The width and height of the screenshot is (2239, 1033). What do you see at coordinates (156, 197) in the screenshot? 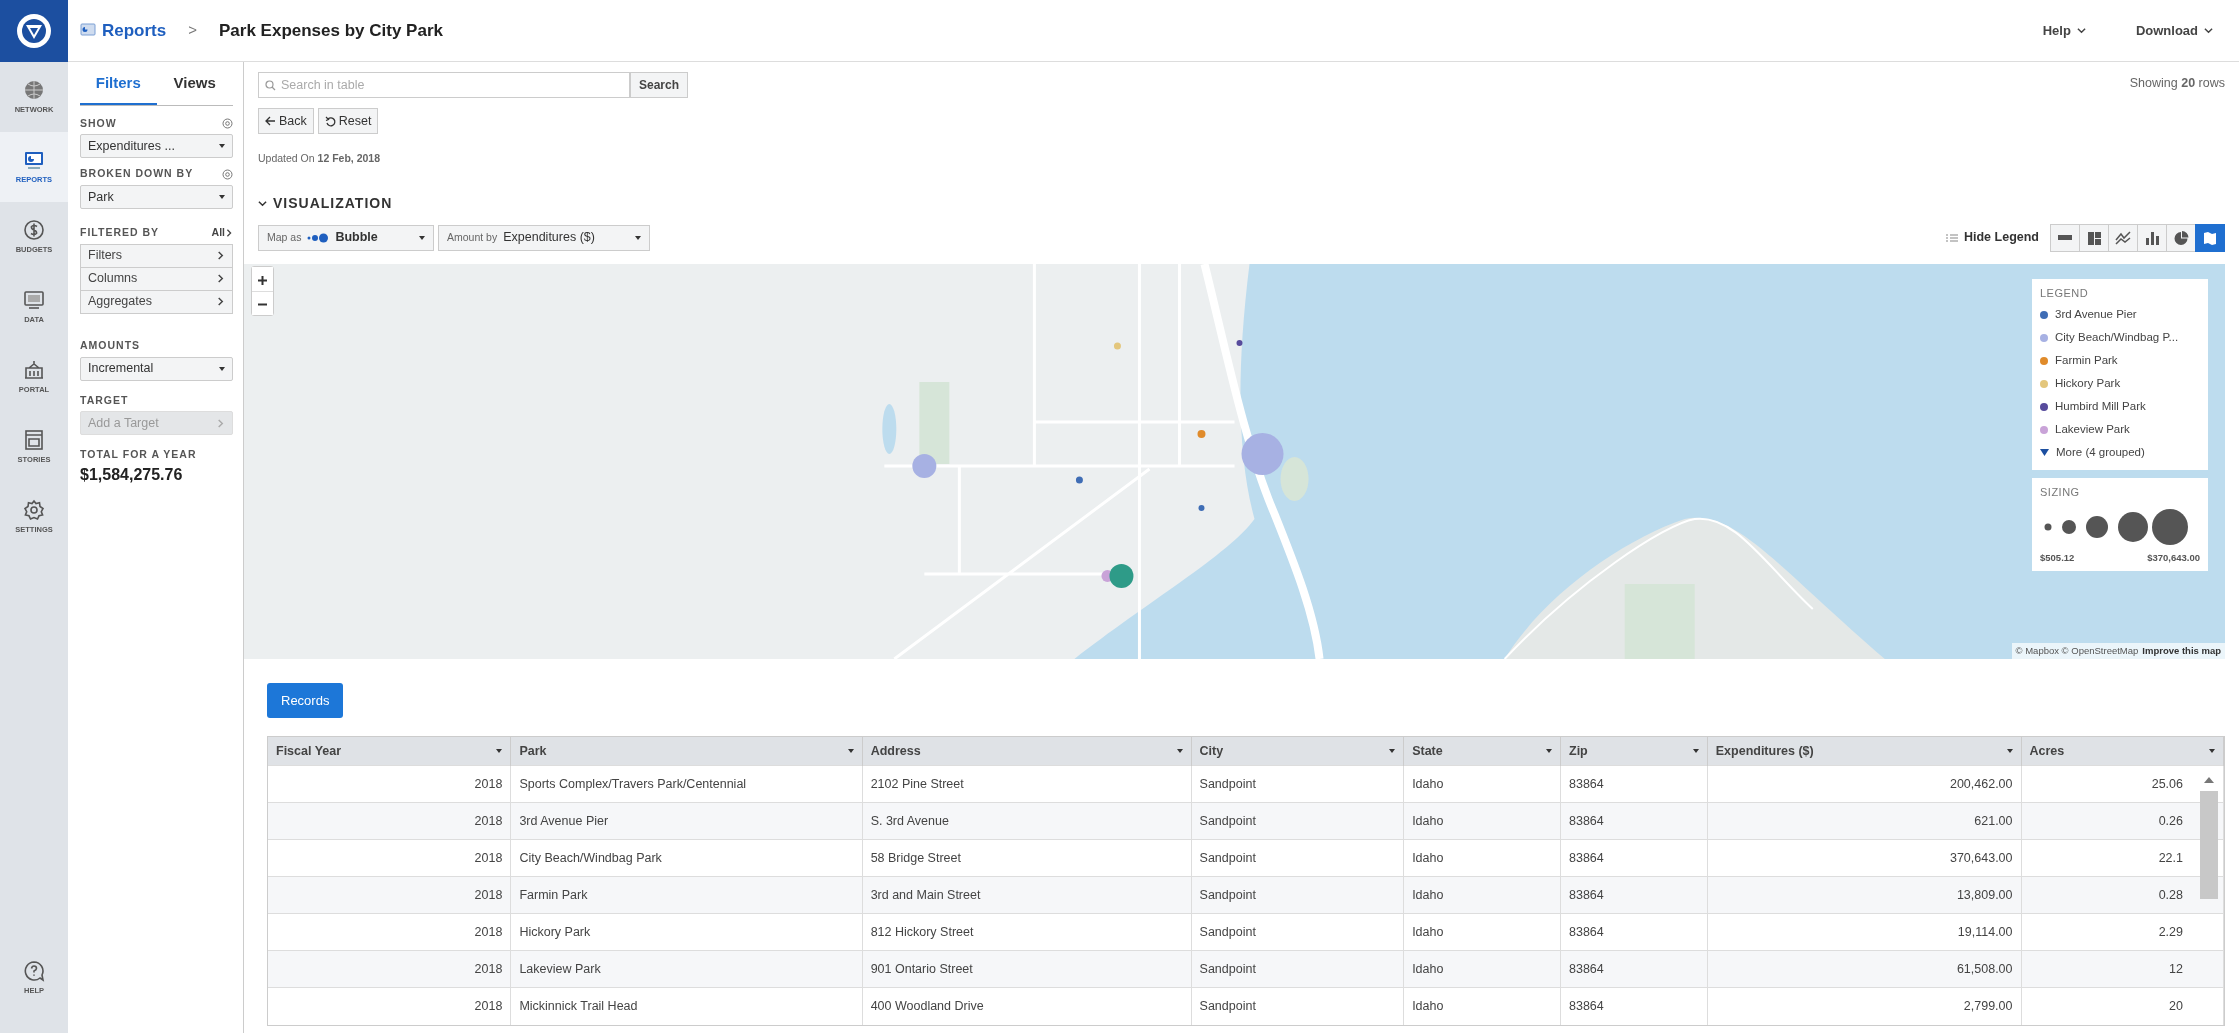
I see `dropdown: Park` at bounding box center [156, 197].